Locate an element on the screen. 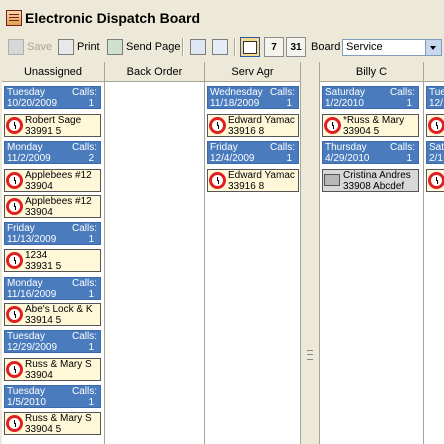 This screenshot has height=444, width=444. day-header: Wednesday Calls: 11/18/2009 1 is located at coordinates (253, 97).